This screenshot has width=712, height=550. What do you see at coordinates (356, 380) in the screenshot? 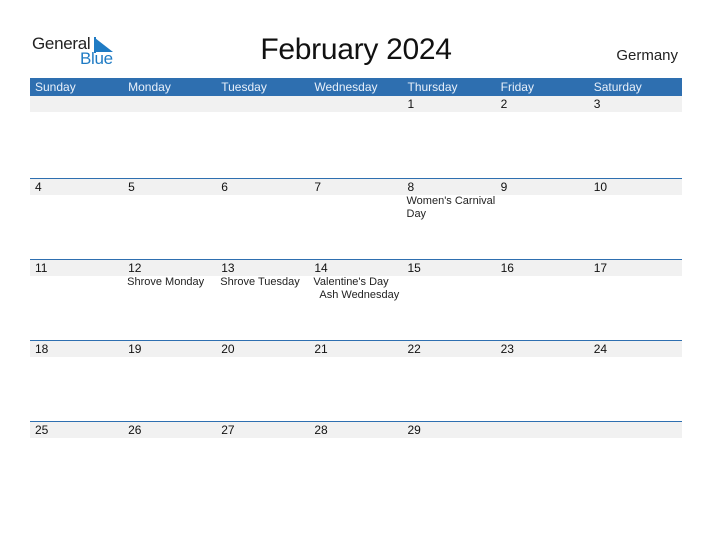
I see `week-row: 18 19 20 21 22 23 24` at bounding box center [356, 380].